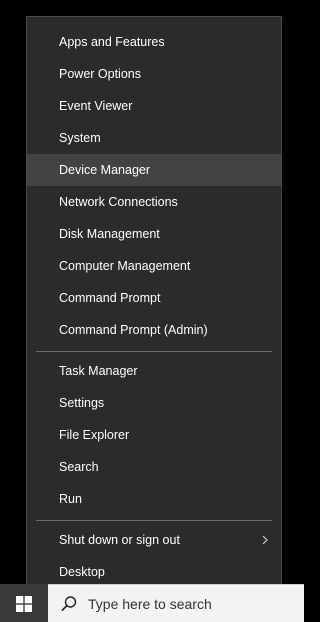  Describe the element at coordinates (154, 170) in the screenshot. I see `menu-item-device-manager: Device Manager` at that location.